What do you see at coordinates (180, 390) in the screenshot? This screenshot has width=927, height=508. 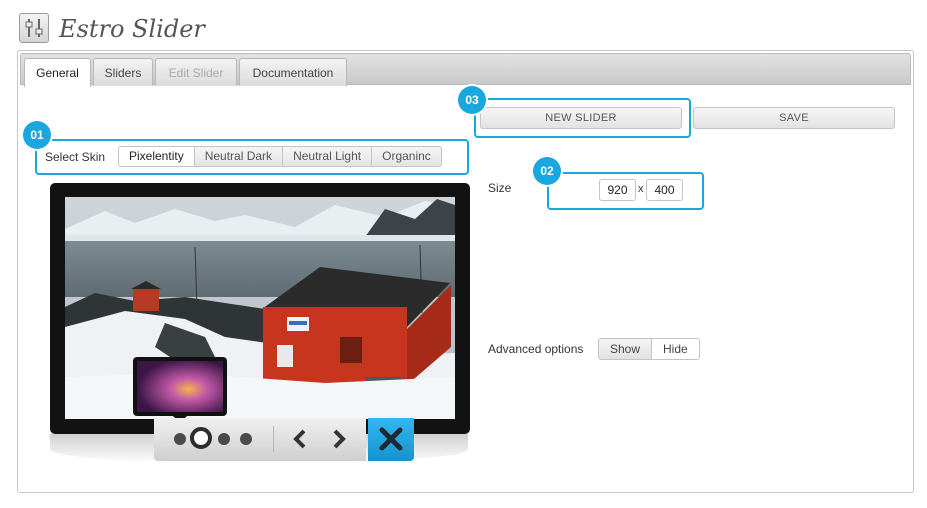 I see `slide-thumbnail-tooltip` at bounding box center [180, 390].